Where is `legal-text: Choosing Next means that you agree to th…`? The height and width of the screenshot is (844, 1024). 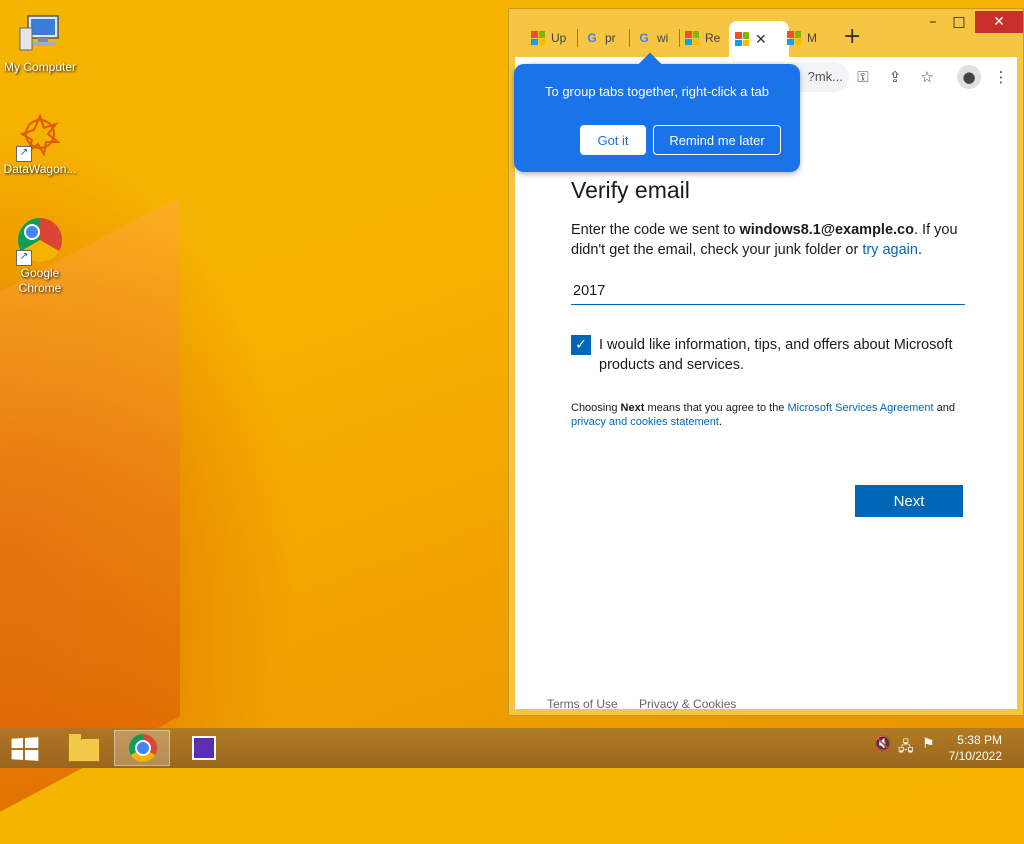 legal-text: Choosing Next means that you agree to th… is located at coordinates (767, 415).